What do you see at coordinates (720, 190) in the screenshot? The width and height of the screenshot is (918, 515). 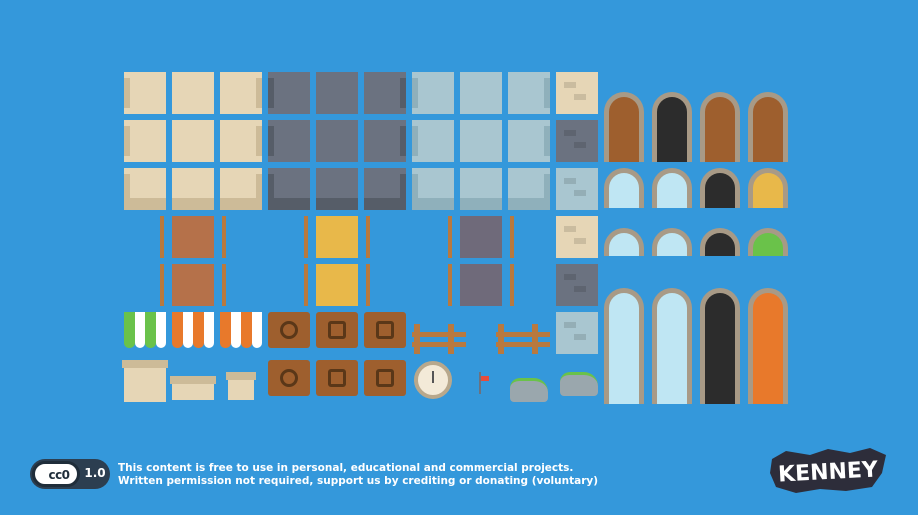 I see `window-dark-tile-inner` at bounding box center [720, 190].